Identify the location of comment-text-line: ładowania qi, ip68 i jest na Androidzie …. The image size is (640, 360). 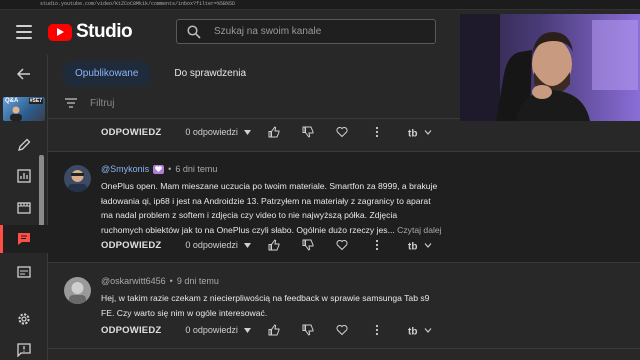
(266, 200).